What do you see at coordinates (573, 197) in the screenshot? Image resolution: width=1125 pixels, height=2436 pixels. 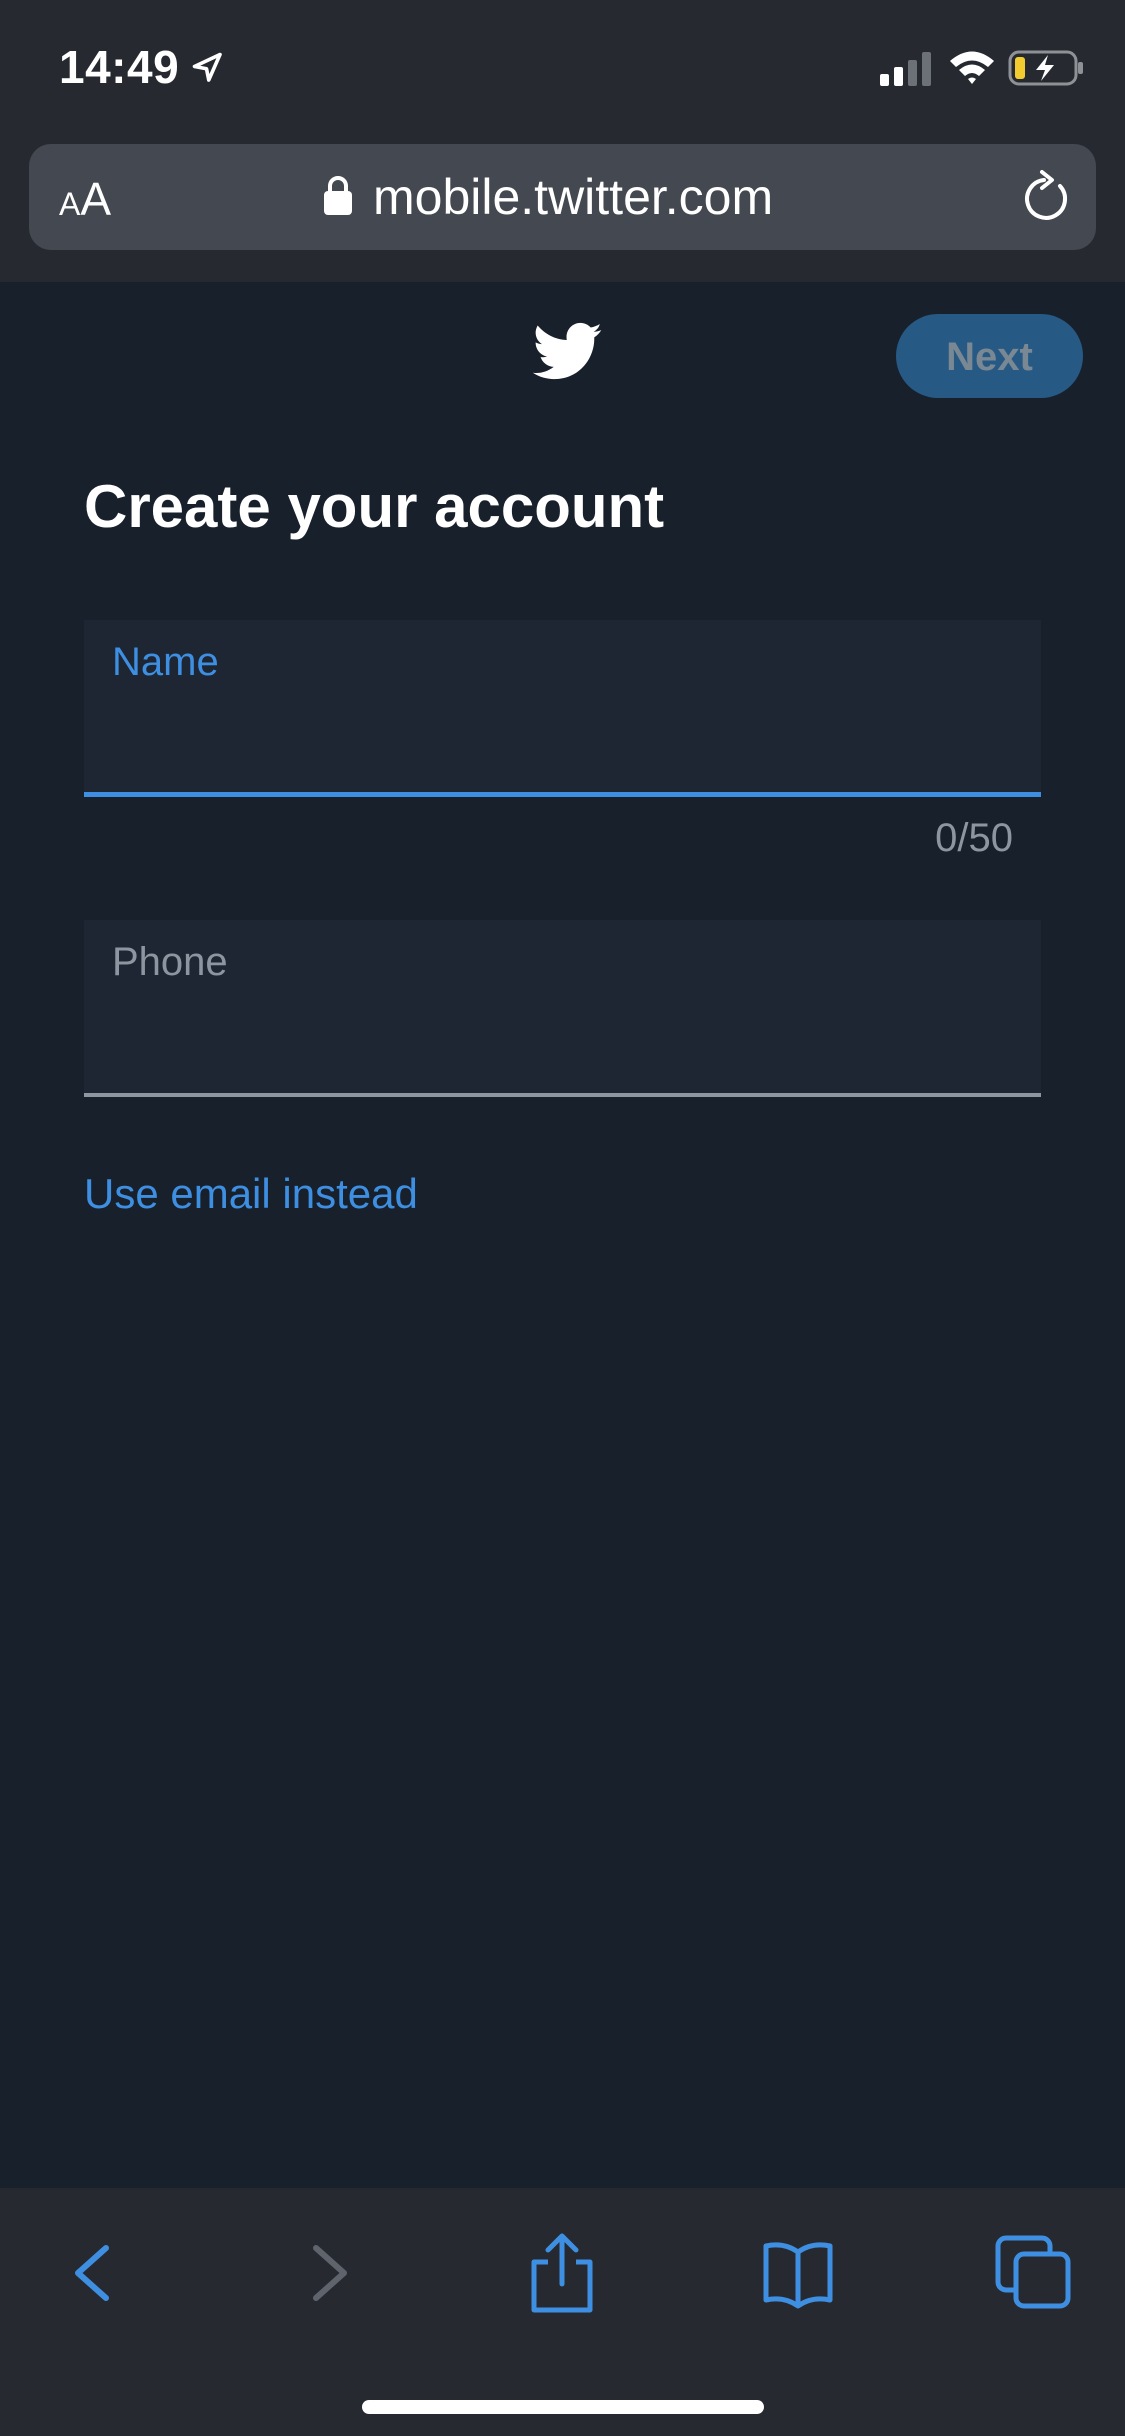 I see `url-text: mobile.twitter.com` at bounding box center [573, 197].